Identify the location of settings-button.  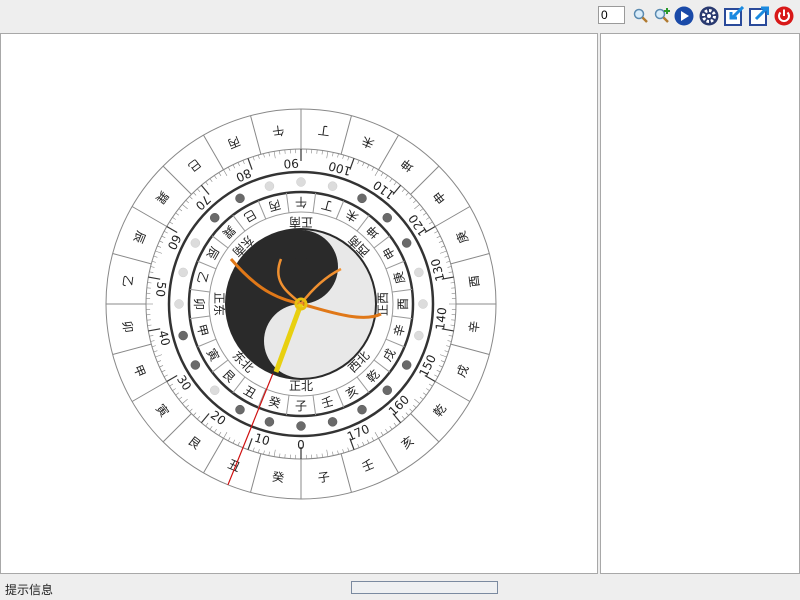
(709, 16).